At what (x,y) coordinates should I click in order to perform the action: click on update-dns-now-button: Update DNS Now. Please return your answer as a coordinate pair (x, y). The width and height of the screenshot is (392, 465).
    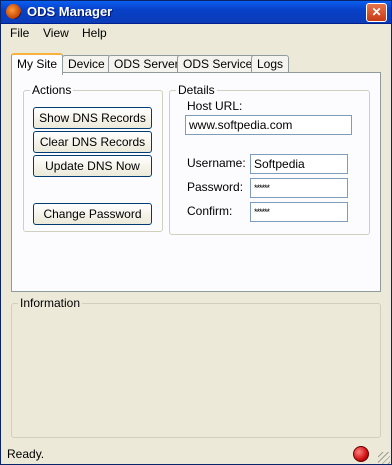
    Looking at the image, I should click on (92, 166).